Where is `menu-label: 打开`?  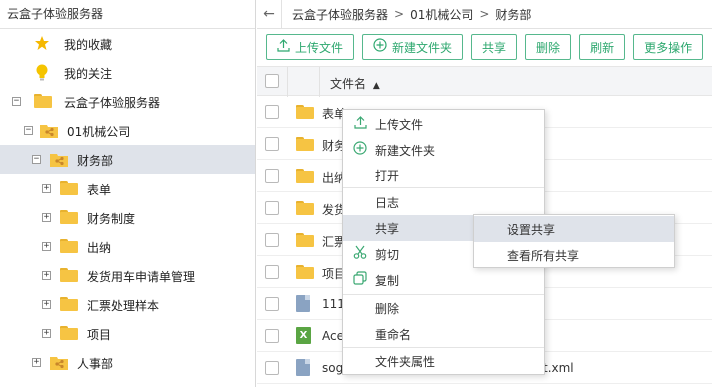
menu-label: 打开 is located at coordinates (387, 175).